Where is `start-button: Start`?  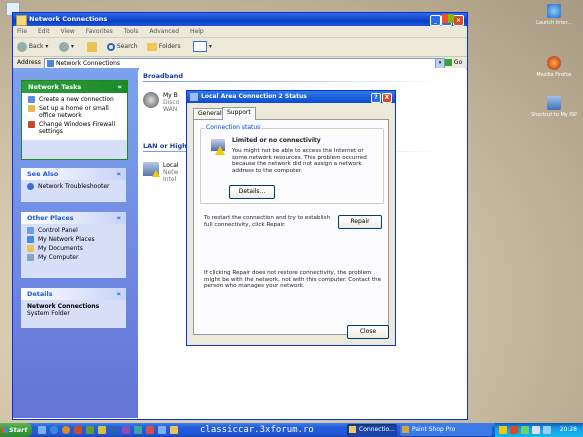
start-button: Start is located at coordinates (16, 430).